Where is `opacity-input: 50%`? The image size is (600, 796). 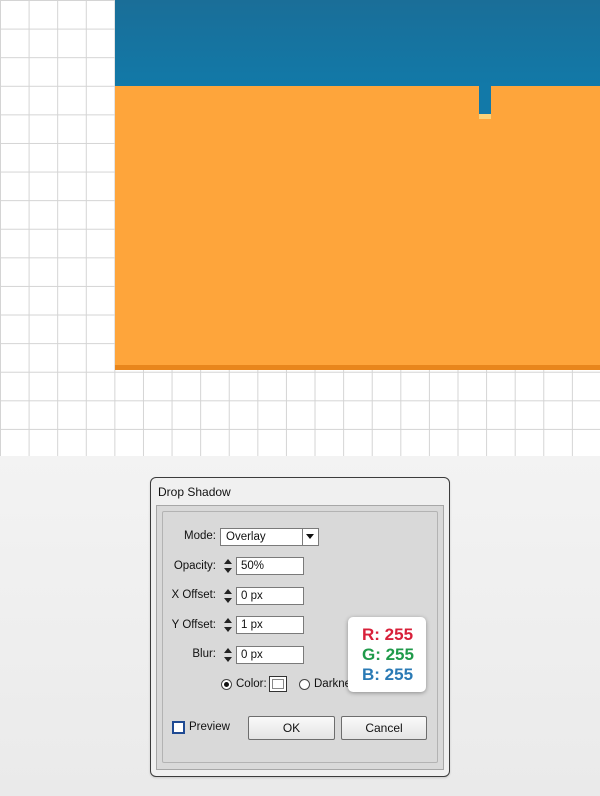
opacity-input: 50% is located at coordinates (270, 566).